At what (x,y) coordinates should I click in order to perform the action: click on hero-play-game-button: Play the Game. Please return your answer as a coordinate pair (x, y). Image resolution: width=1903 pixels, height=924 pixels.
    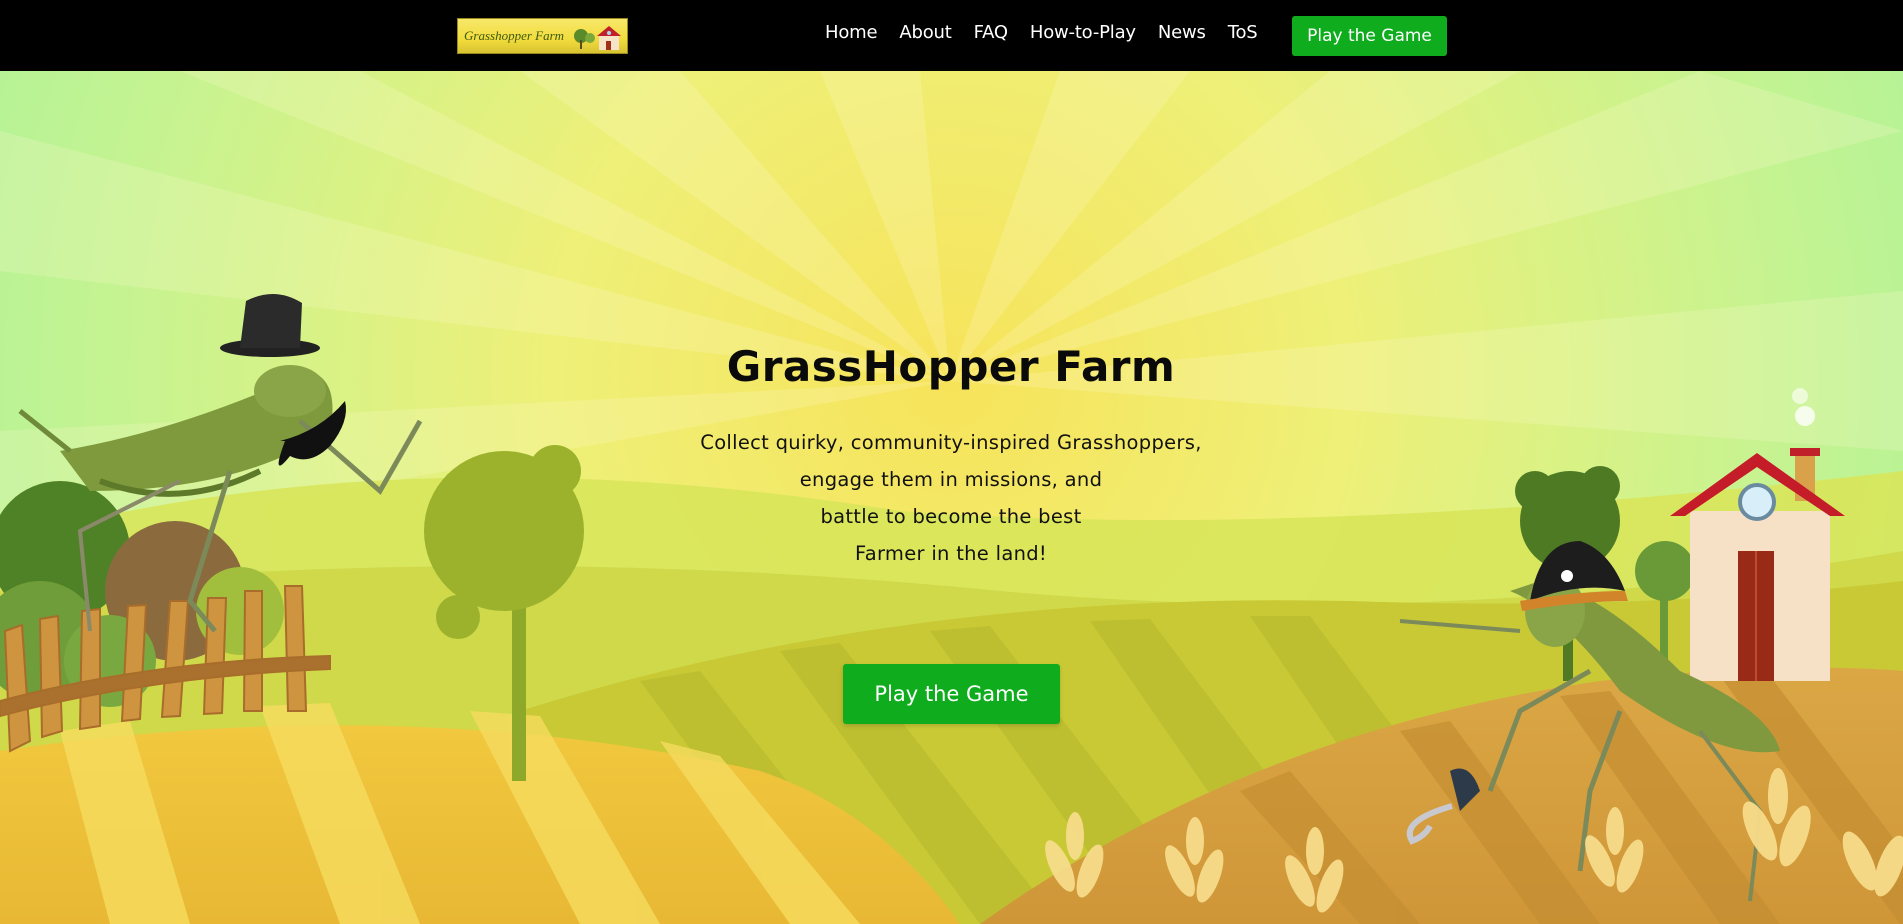
    Looking at the image, I should click on (951, 694).